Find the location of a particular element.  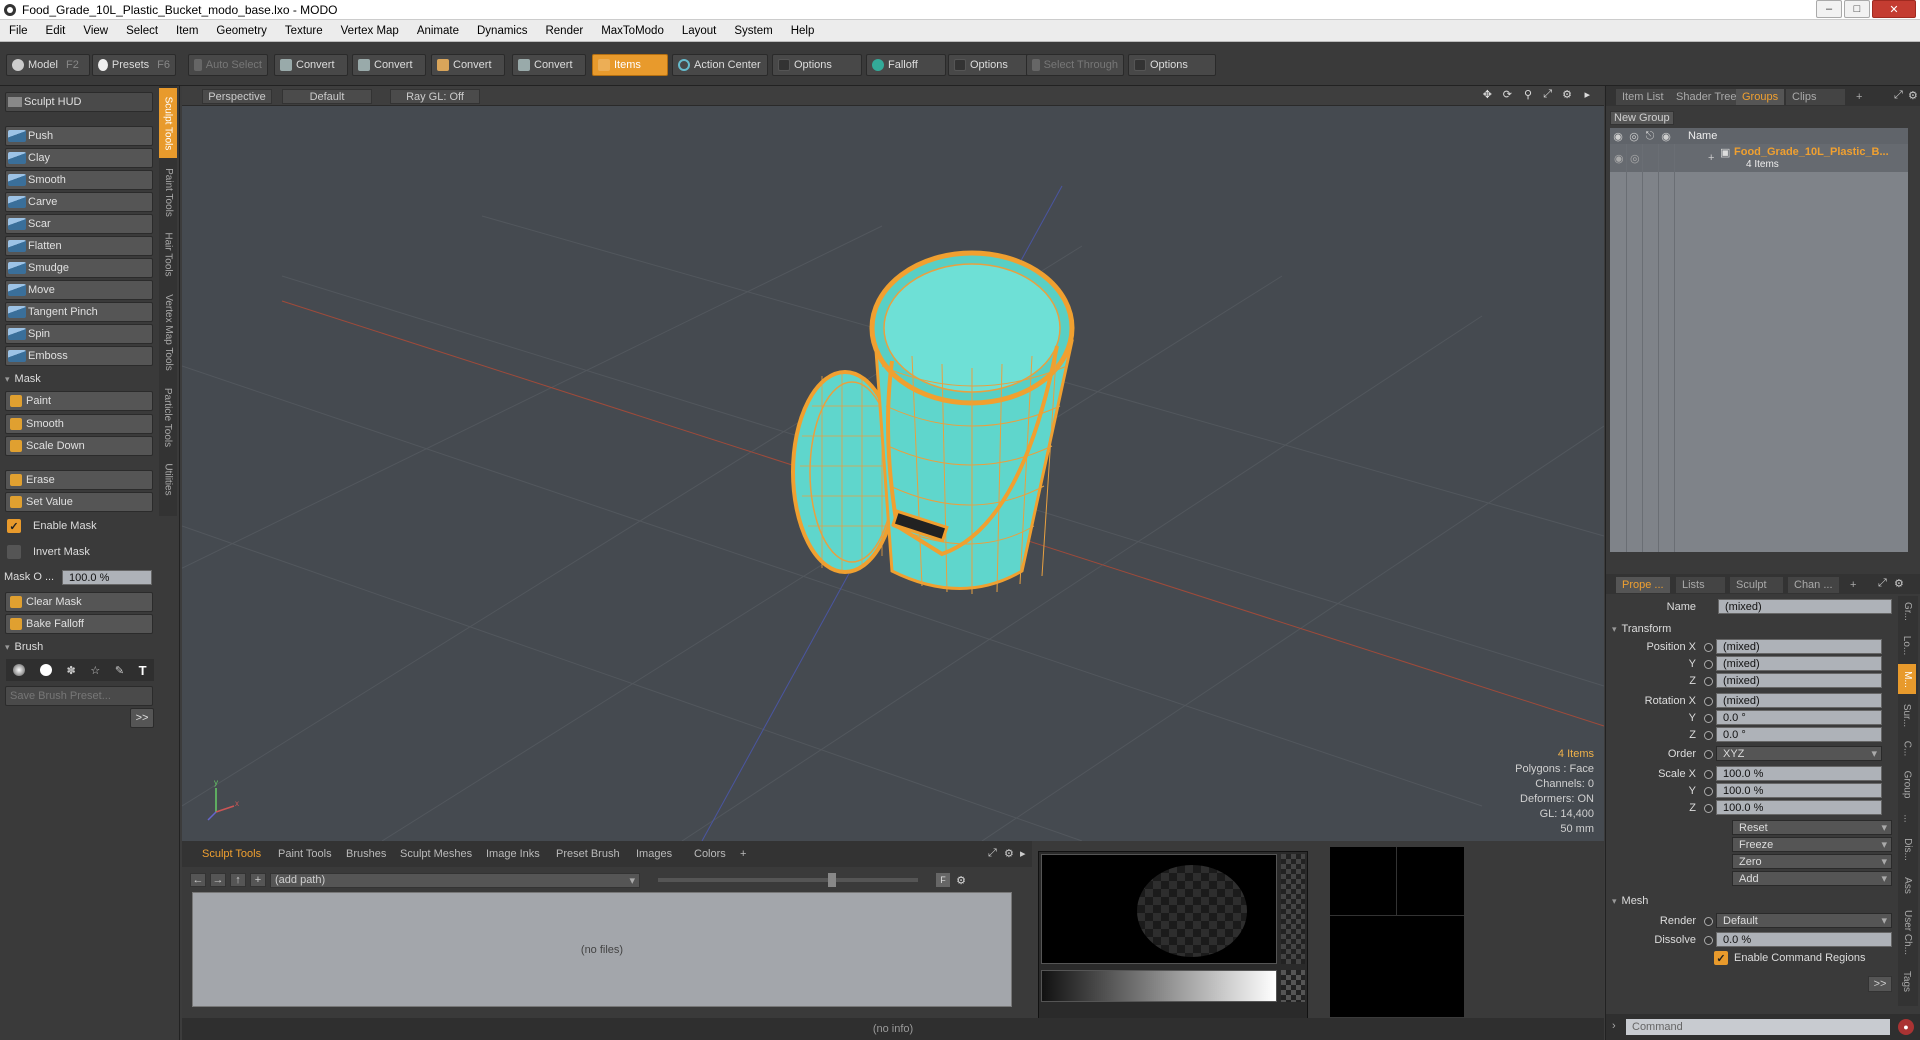

menu-edit: Edit is located at coordinates (56, 31).